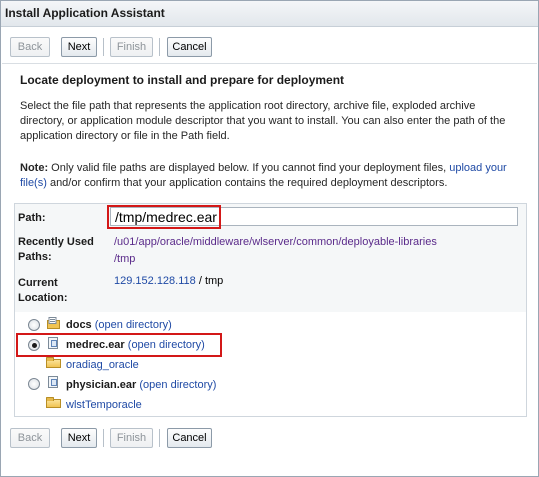 The width and height of the screenshot is (539, 477). I want to click on tree-item-name: docs, so click(79, 325).